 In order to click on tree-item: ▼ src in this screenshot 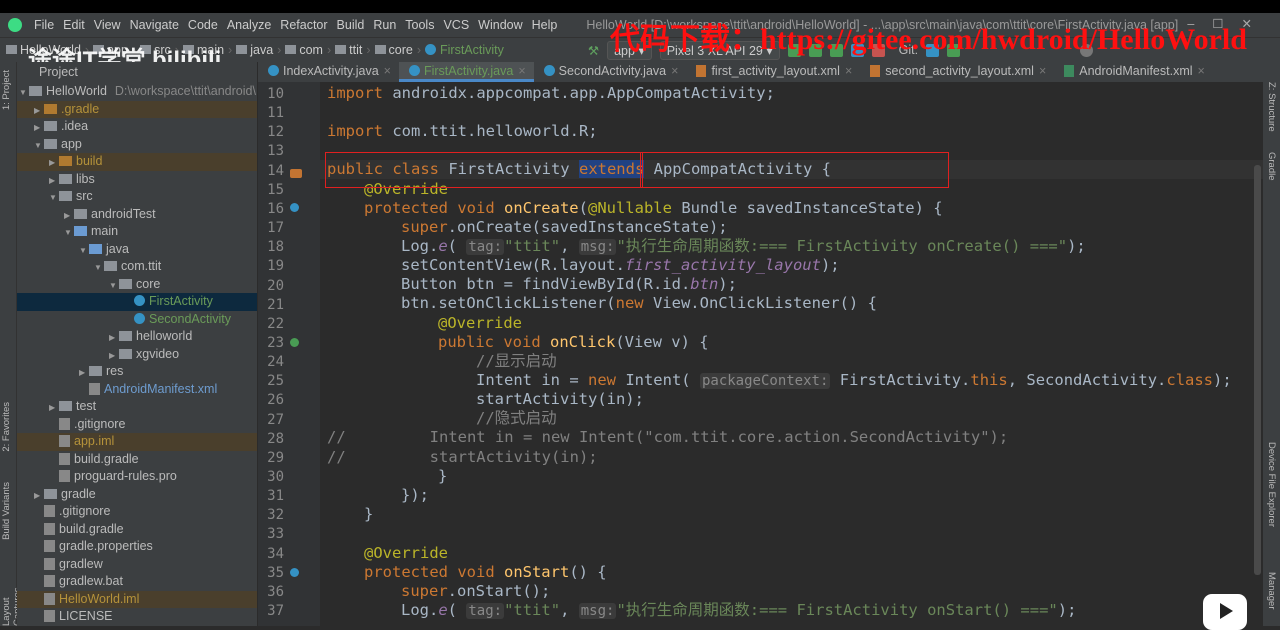, I will do `click(137, 197)`.